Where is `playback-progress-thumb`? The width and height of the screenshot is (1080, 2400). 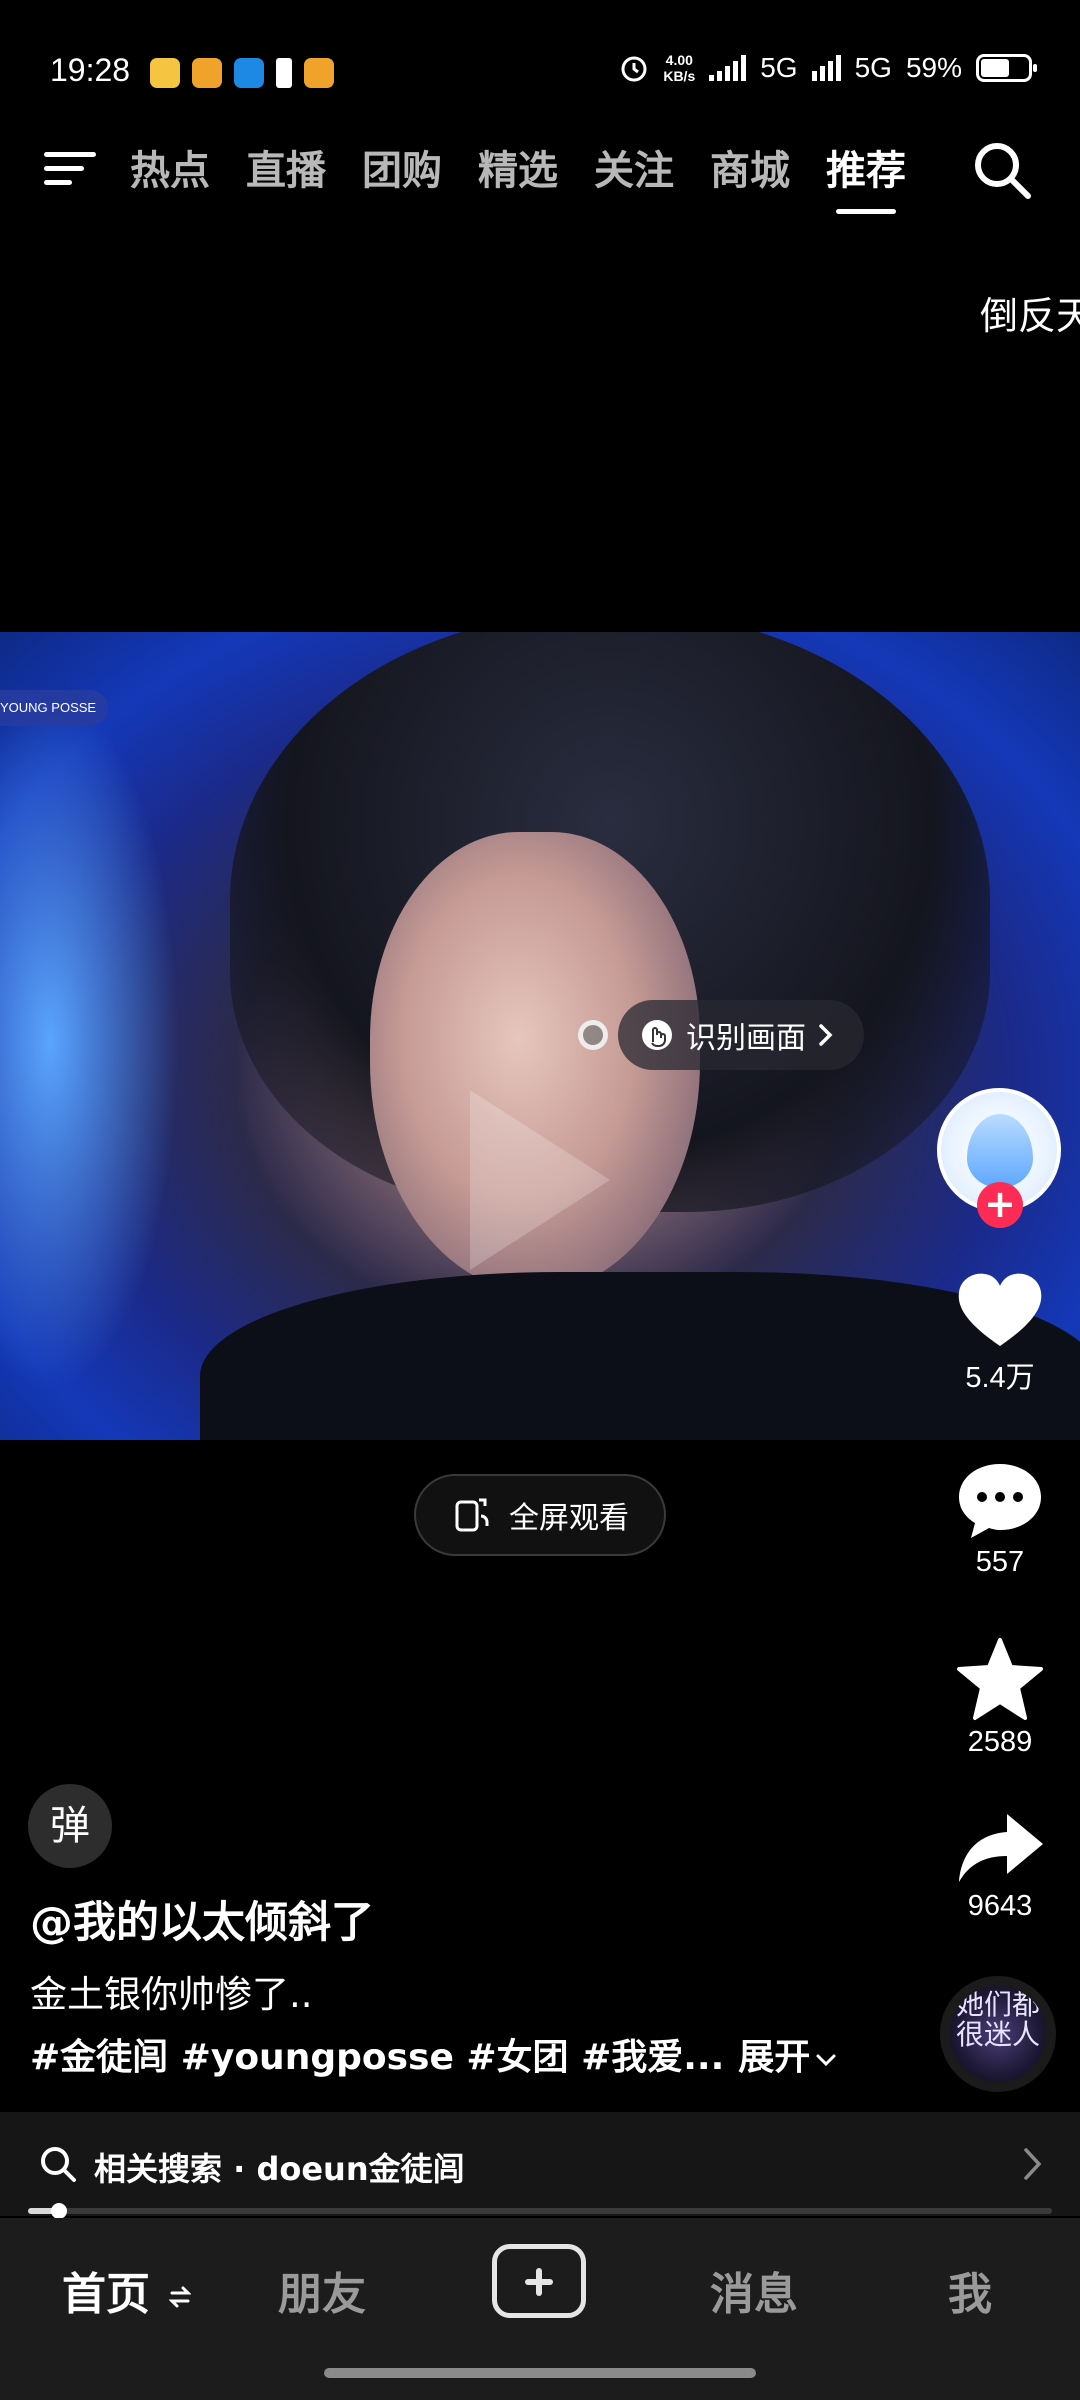
playback-progress-thumb is located at coordinates (59, 2211).